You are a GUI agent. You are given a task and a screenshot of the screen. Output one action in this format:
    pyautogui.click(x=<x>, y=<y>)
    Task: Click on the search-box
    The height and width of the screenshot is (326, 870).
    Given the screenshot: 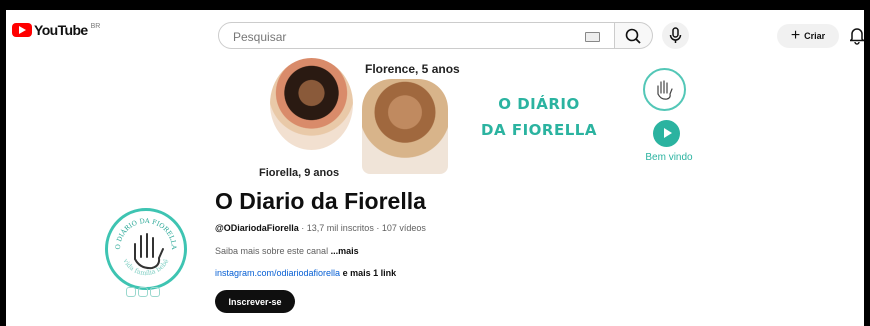 What is the action you would take?
    pyautogui.click(x=416, y=35)
    